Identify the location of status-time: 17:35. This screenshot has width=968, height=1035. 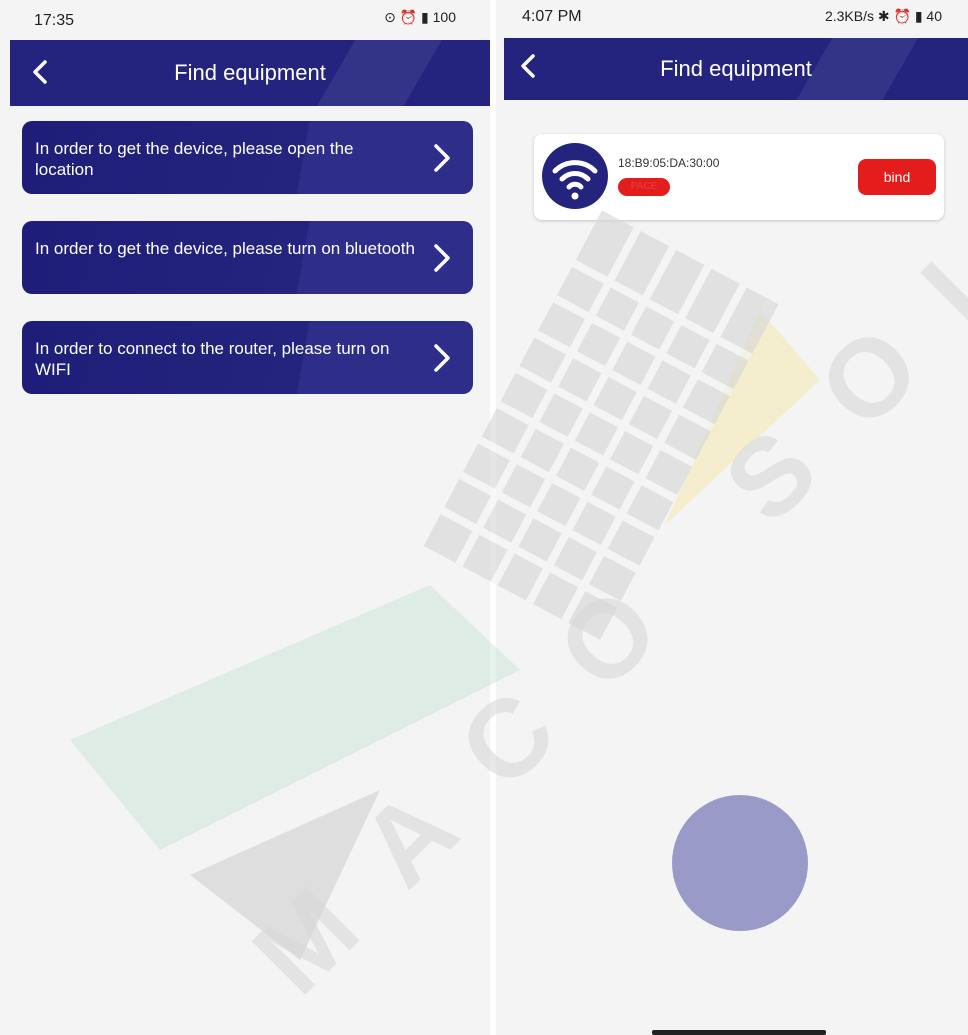
(54, 20).